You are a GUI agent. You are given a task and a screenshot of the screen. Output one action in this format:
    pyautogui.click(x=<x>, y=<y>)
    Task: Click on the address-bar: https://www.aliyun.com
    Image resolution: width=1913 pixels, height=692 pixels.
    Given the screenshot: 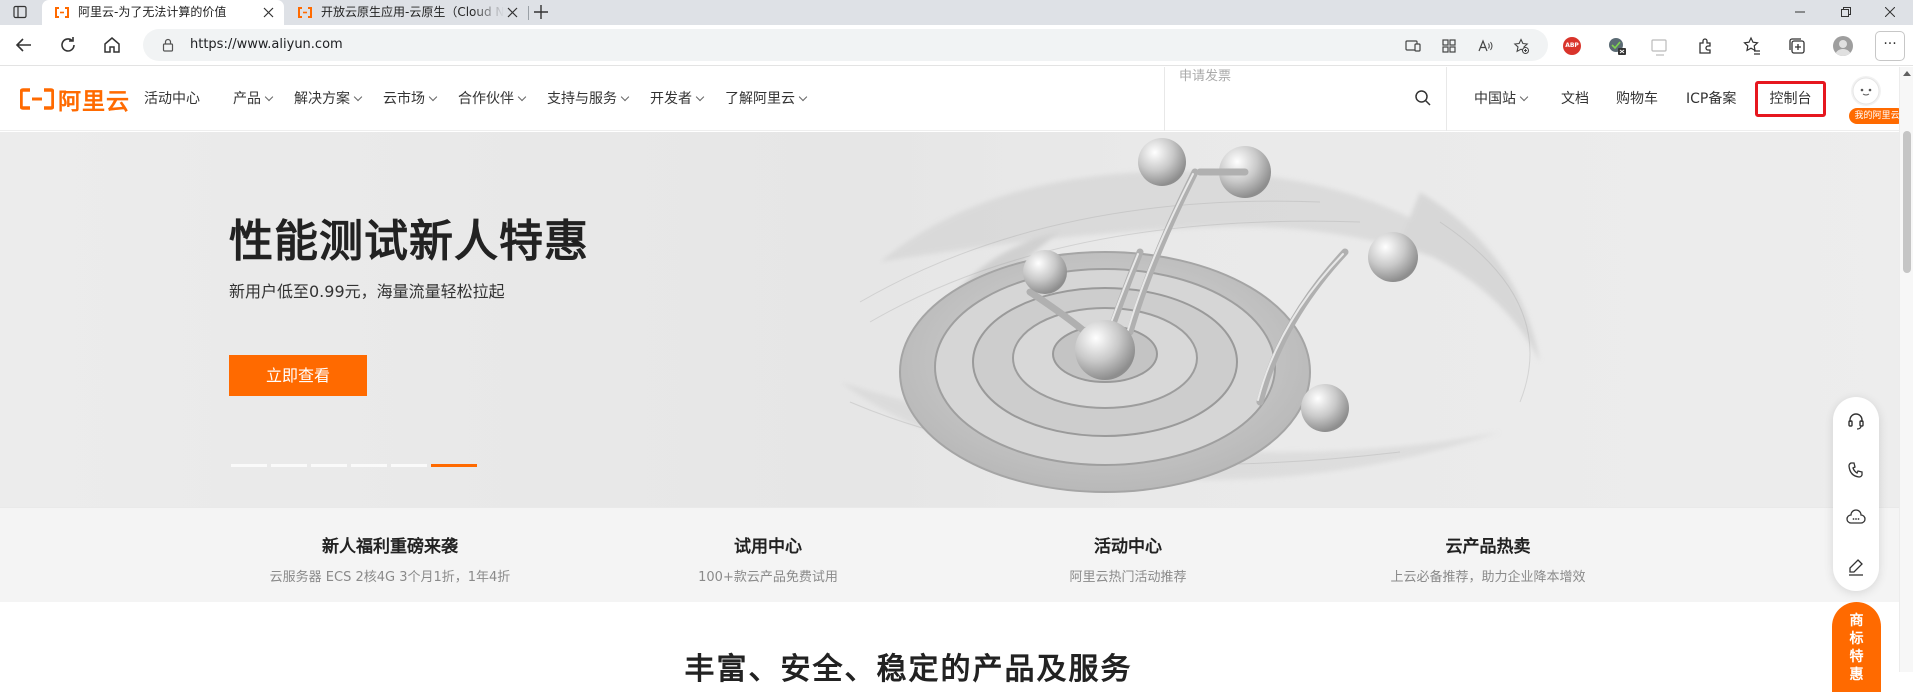 What is the action you would take?
    pyautogui.click(x=845, y=45)
    